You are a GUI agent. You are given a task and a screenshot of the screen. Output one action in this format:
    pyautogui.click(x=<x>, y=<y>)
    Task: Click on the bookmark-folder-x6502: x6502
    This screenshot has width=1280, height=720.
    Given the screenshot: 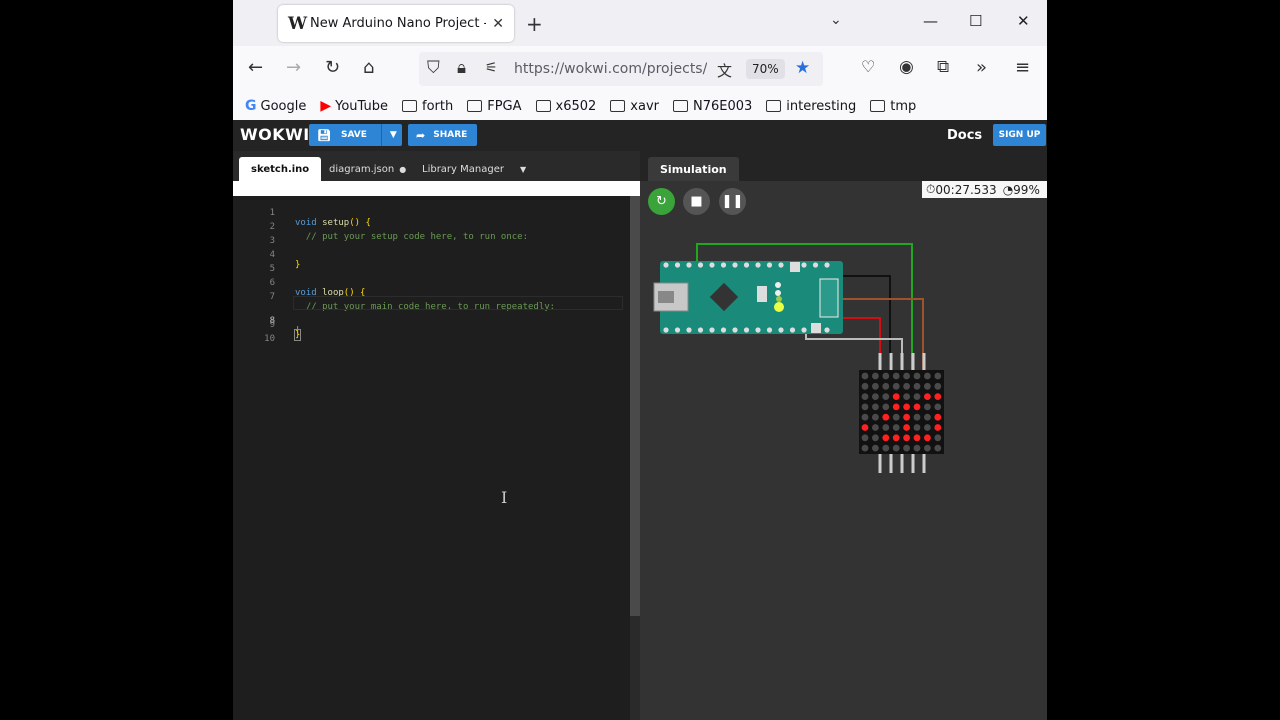 What is the action you would take?
    pyautogui.click(x=565, y=106)
    